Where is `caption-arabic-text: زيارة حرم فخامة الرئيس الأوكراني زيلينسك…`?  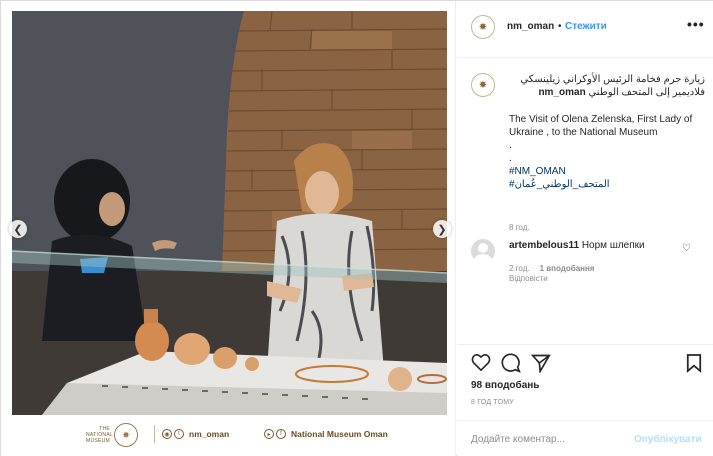 caption-arabic-text: زيارة حرم فخامة الرئيس الأوكراني زيلينسك… is located at coordinates (612, 86).